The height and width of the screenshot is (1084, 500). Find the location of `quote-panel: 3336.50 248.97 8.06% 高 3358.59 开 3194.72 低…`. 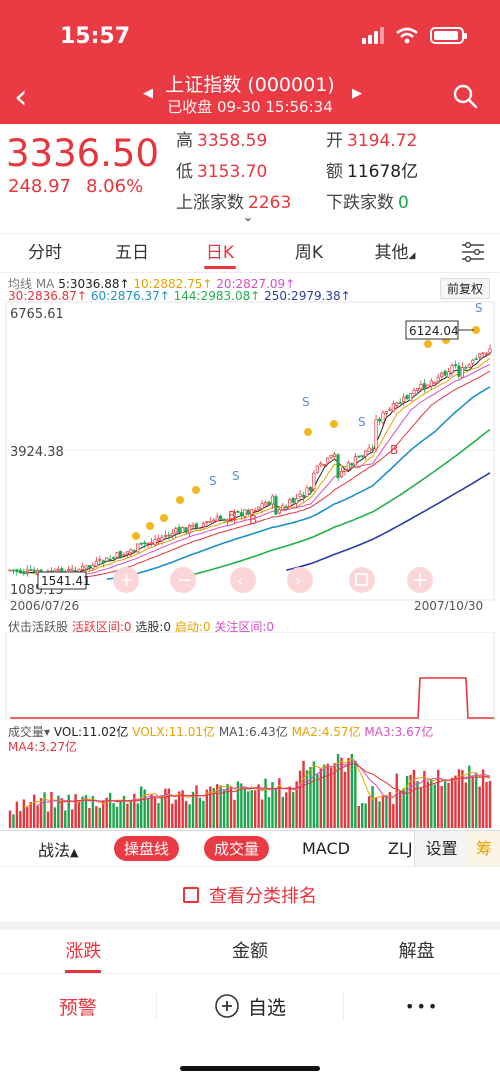

quote-panel: 3336.50 248.97 8.06% 高 3358.59 开 3194.72 低… is located at coordinates (250, 176).